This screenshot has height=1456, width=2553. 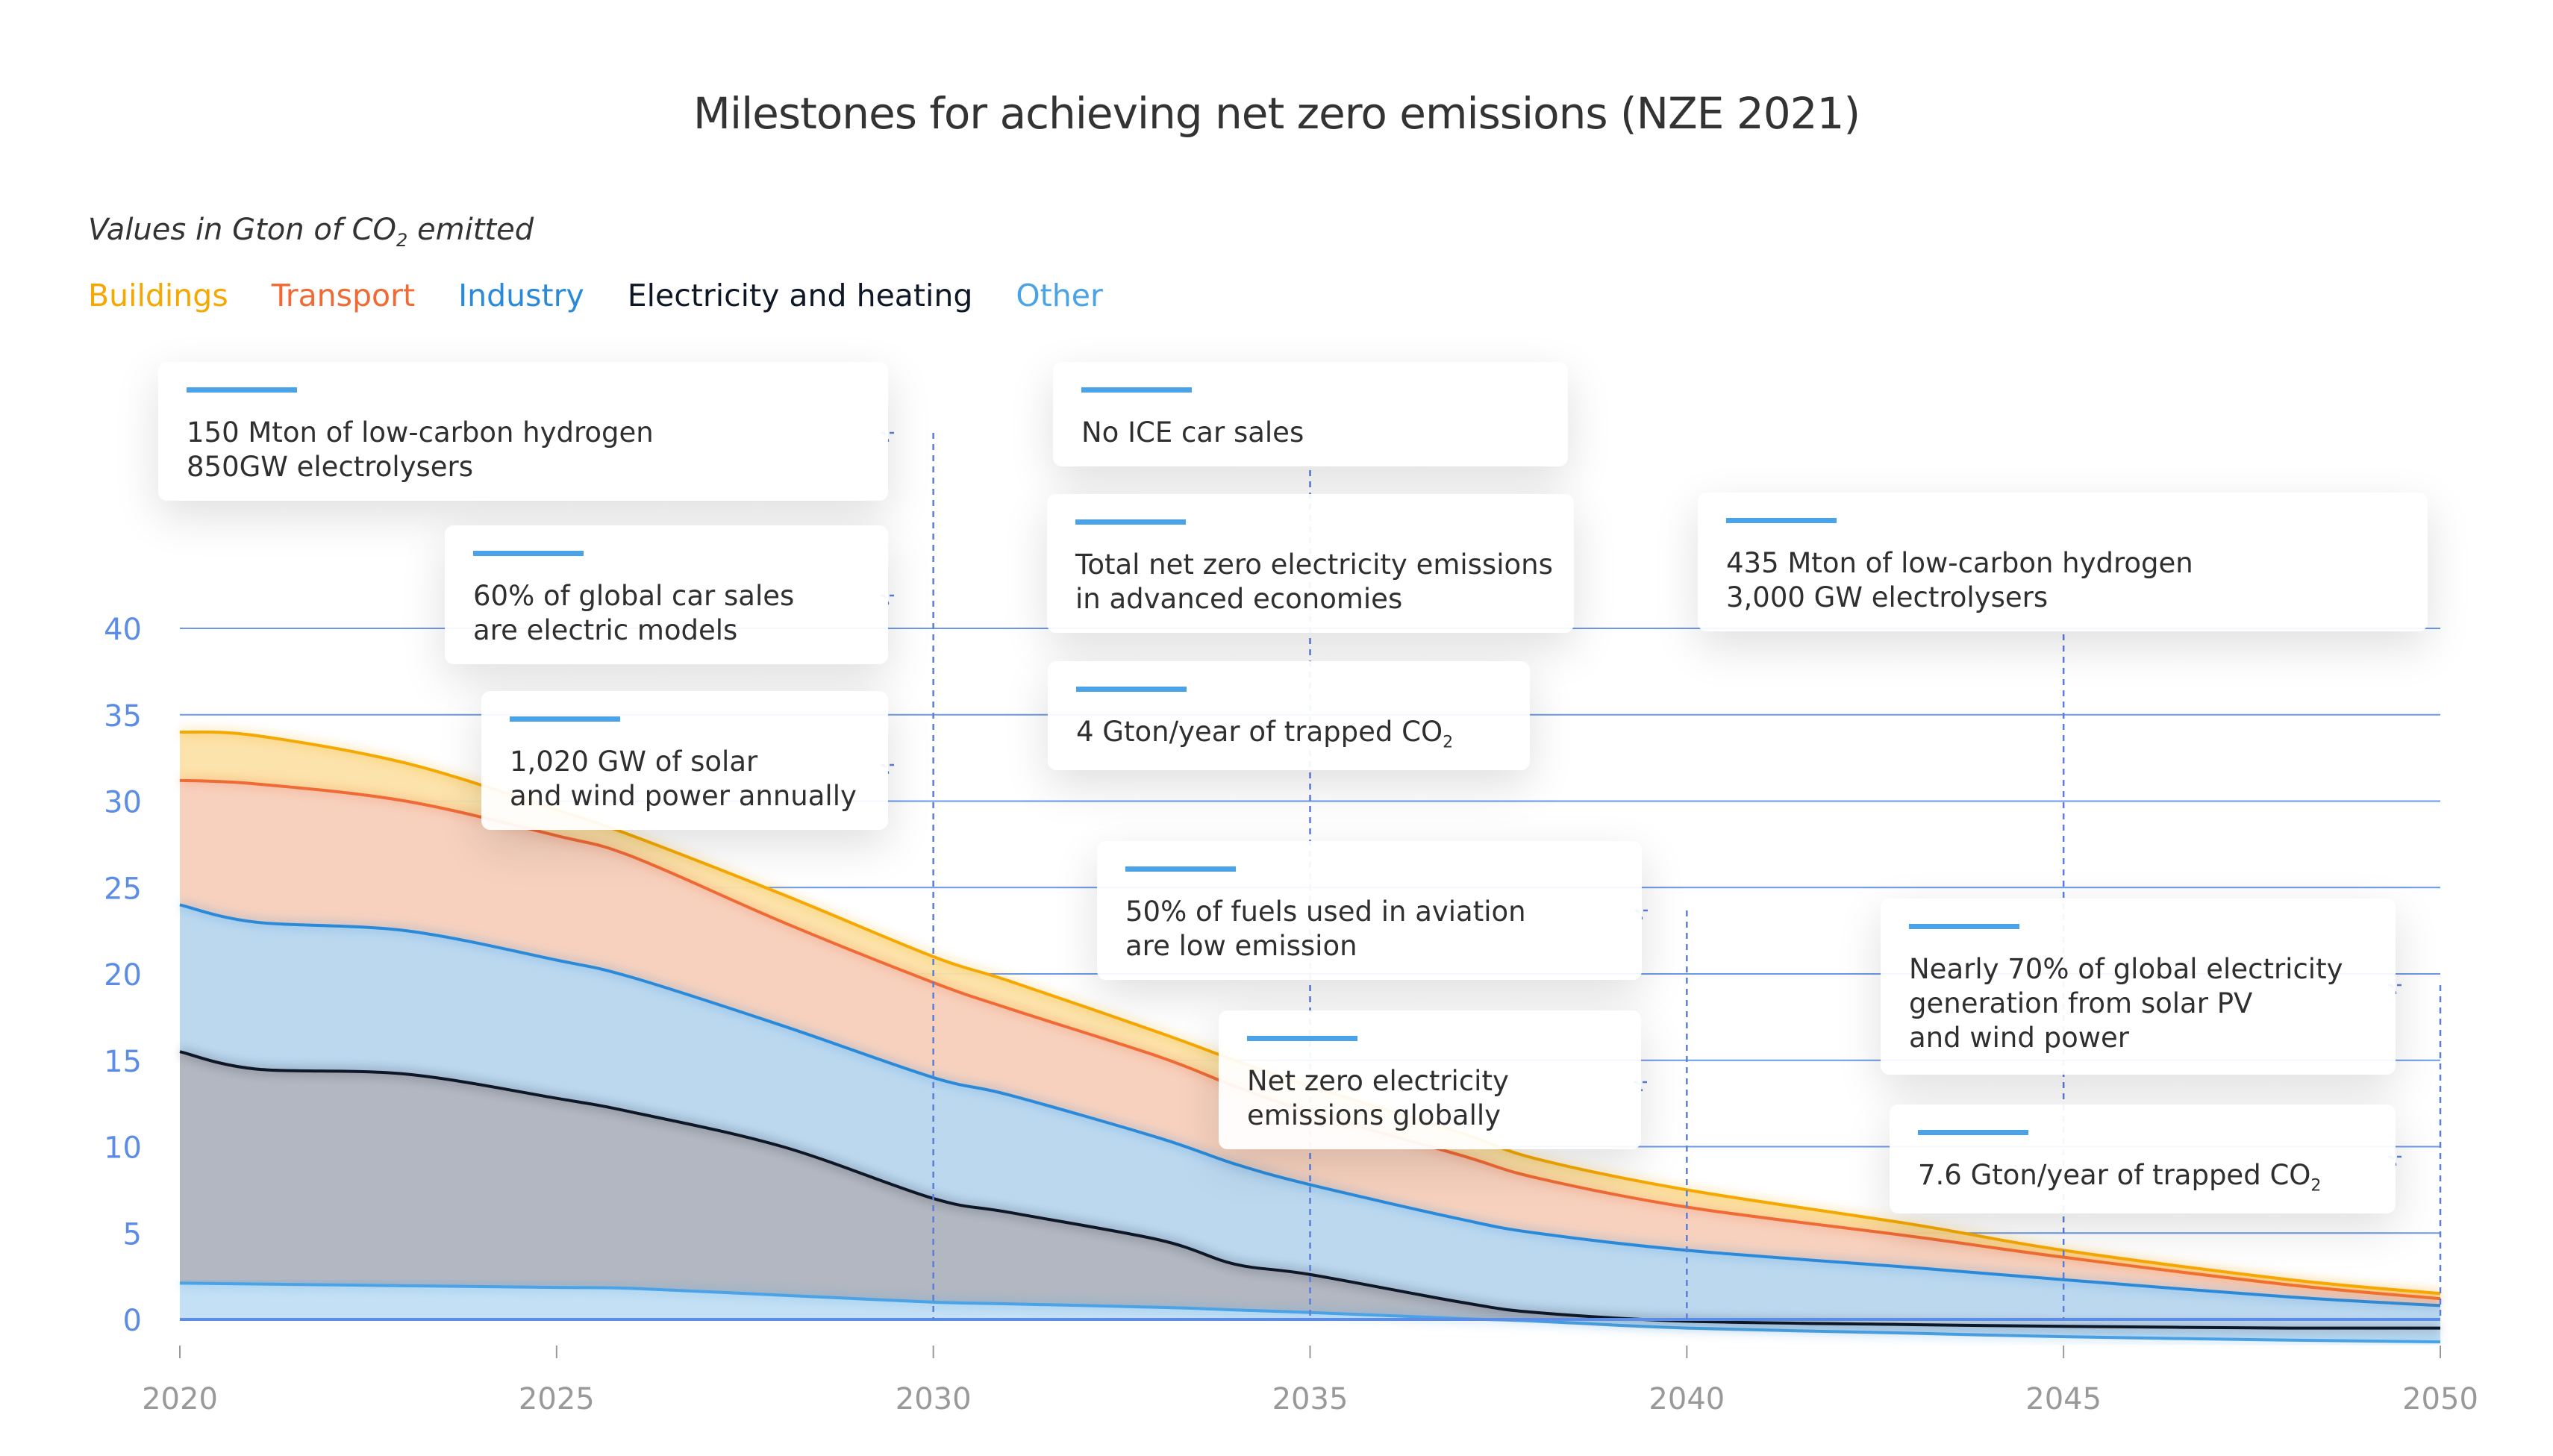 What do you see at coordinates (1192, 433) in the screenshot?
I see `milestone-text: No ICE car sales` at bounding box center [1192, 433].